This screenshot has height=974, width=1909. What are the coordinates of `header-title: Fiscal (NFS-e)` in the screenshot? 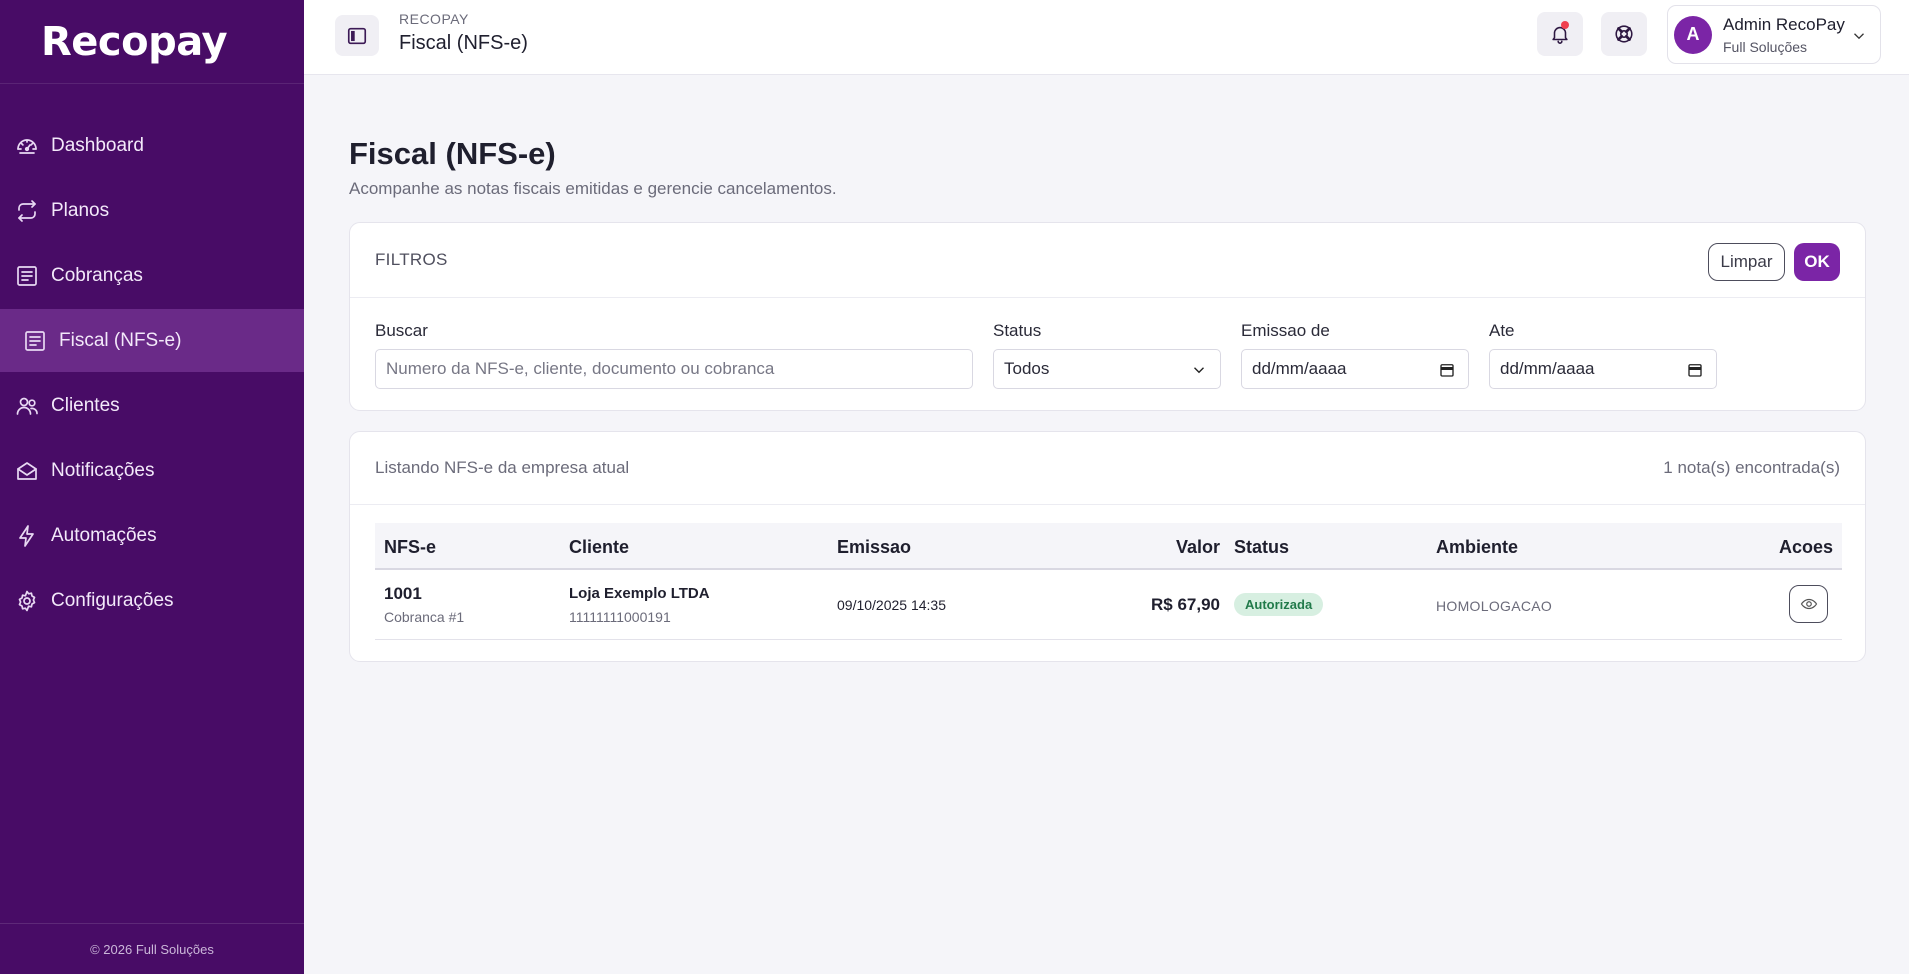 It's located at (463, 43).